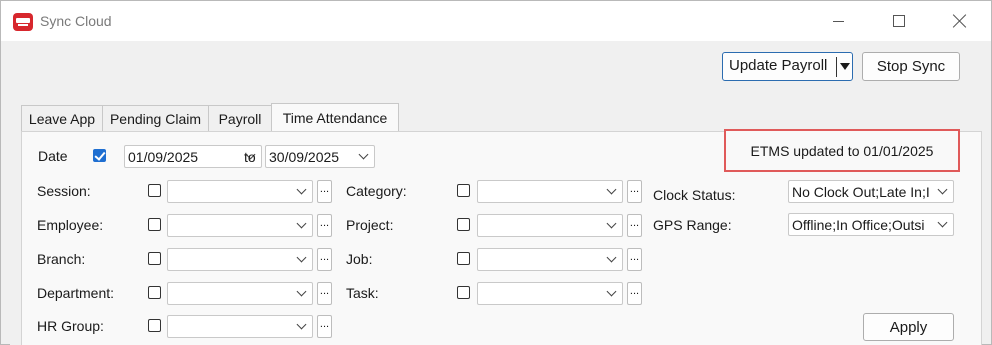  I want to click on employee-checkbox, so click(154, 224).